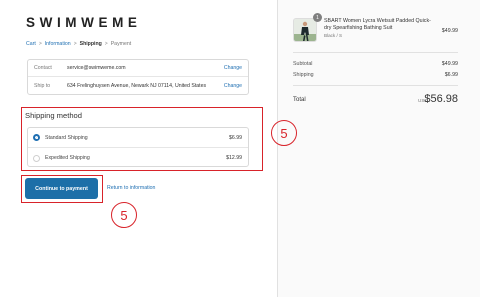 The width and height of the screenshot is (480, 297). Describe the element at coordinates (303, 75) in the screenshot. I see `shipping-cost-label: Shipping` at that location.